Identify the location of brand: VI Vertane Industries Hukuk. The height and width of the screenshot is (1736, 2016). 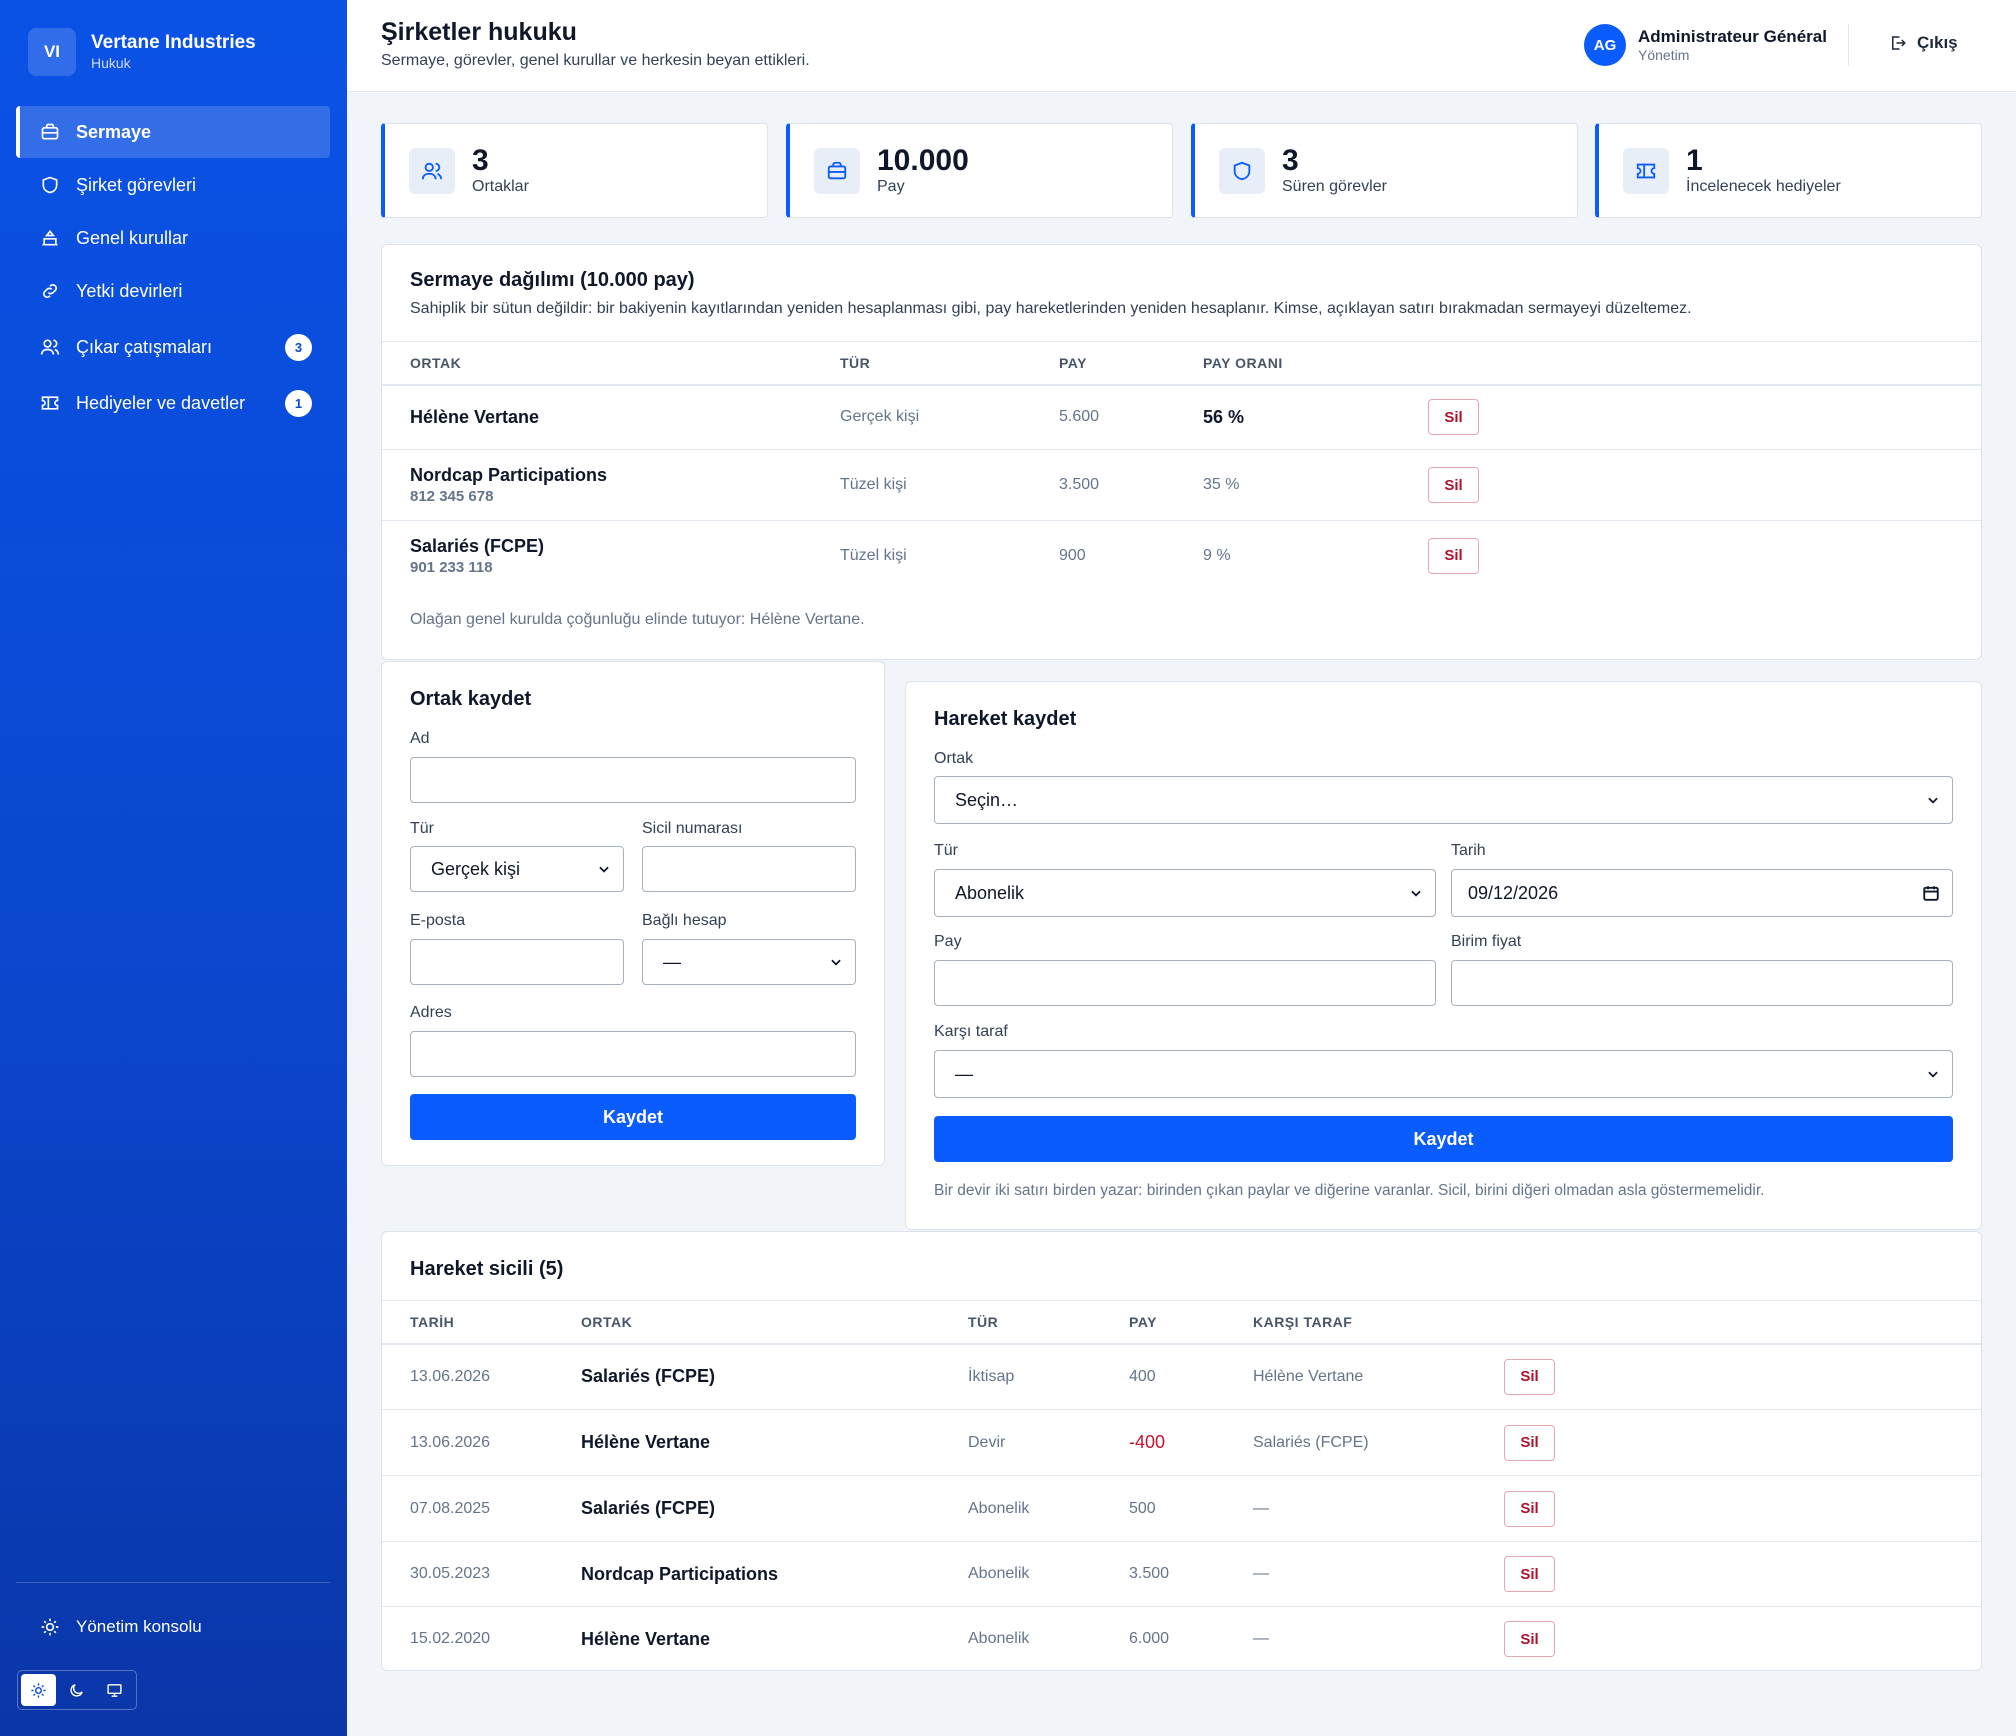
(142, 52).